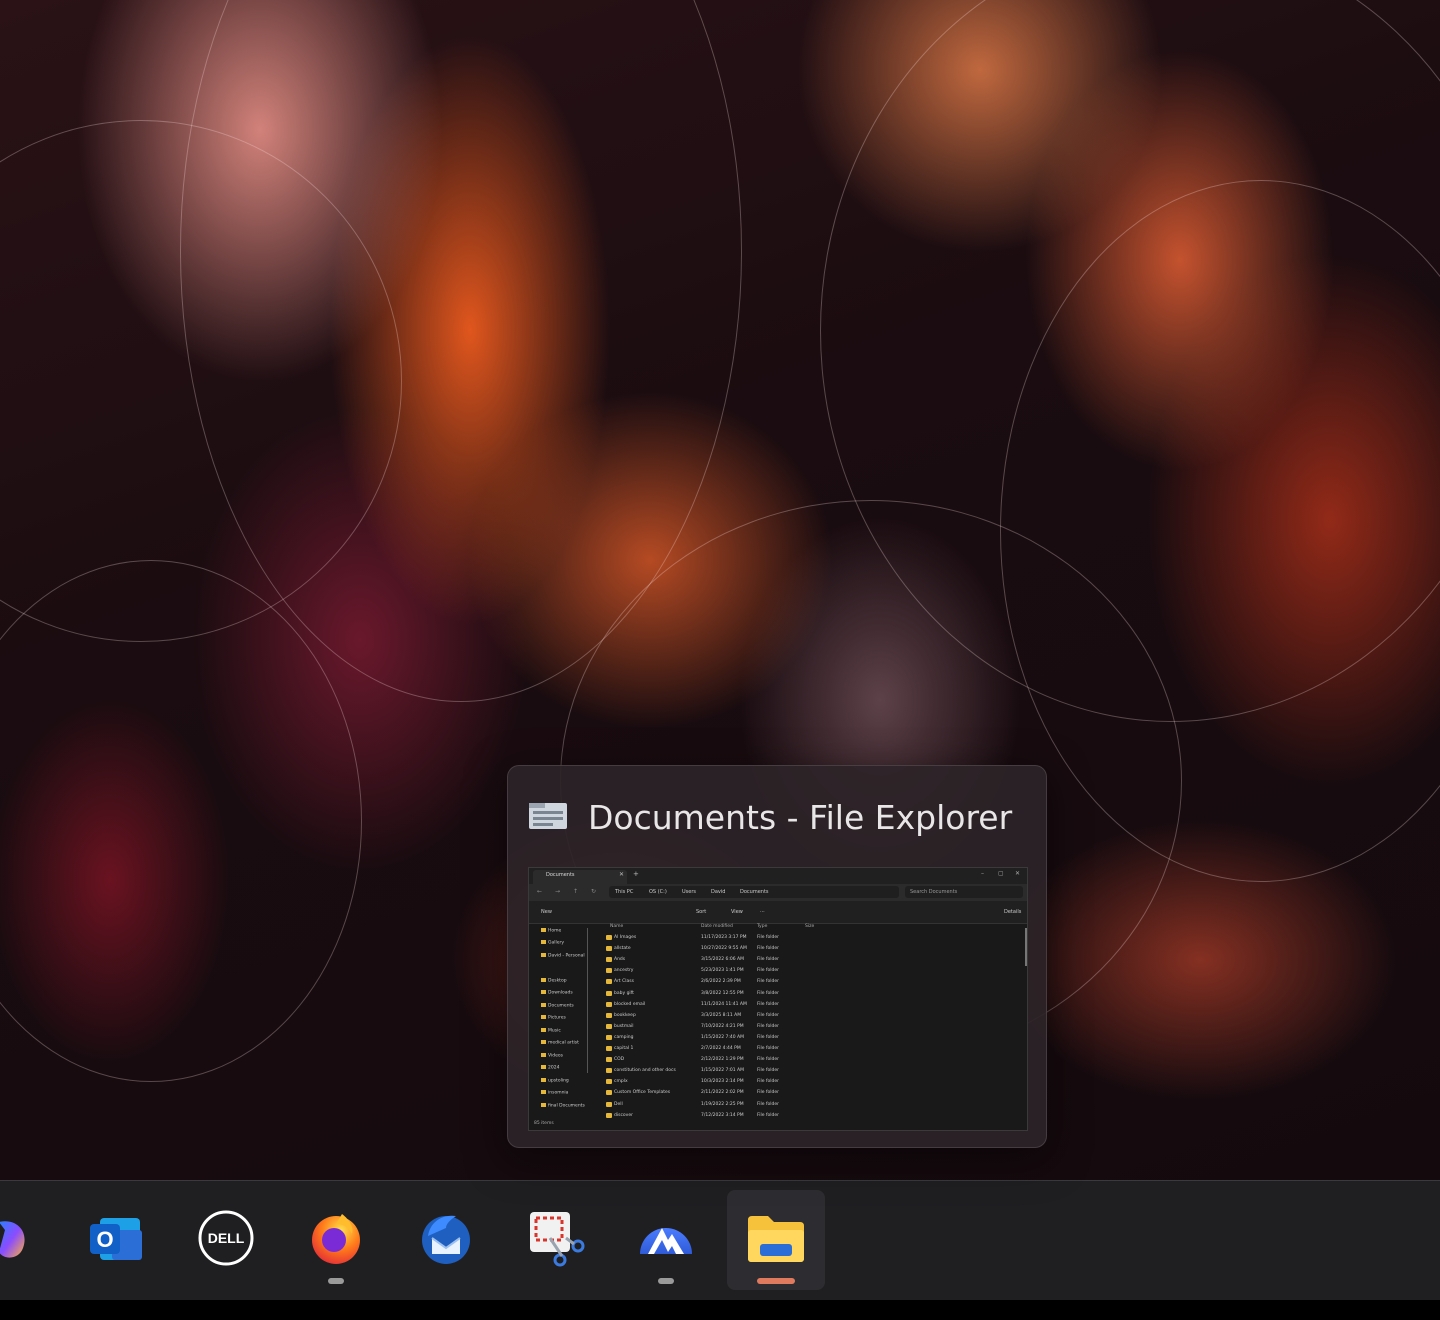 The height and width of the screenshot is (1320, 1440). Describe the element at coordinates (982, 873) in the screenshot. I see `thumb-minimize-icon: –` at that location.